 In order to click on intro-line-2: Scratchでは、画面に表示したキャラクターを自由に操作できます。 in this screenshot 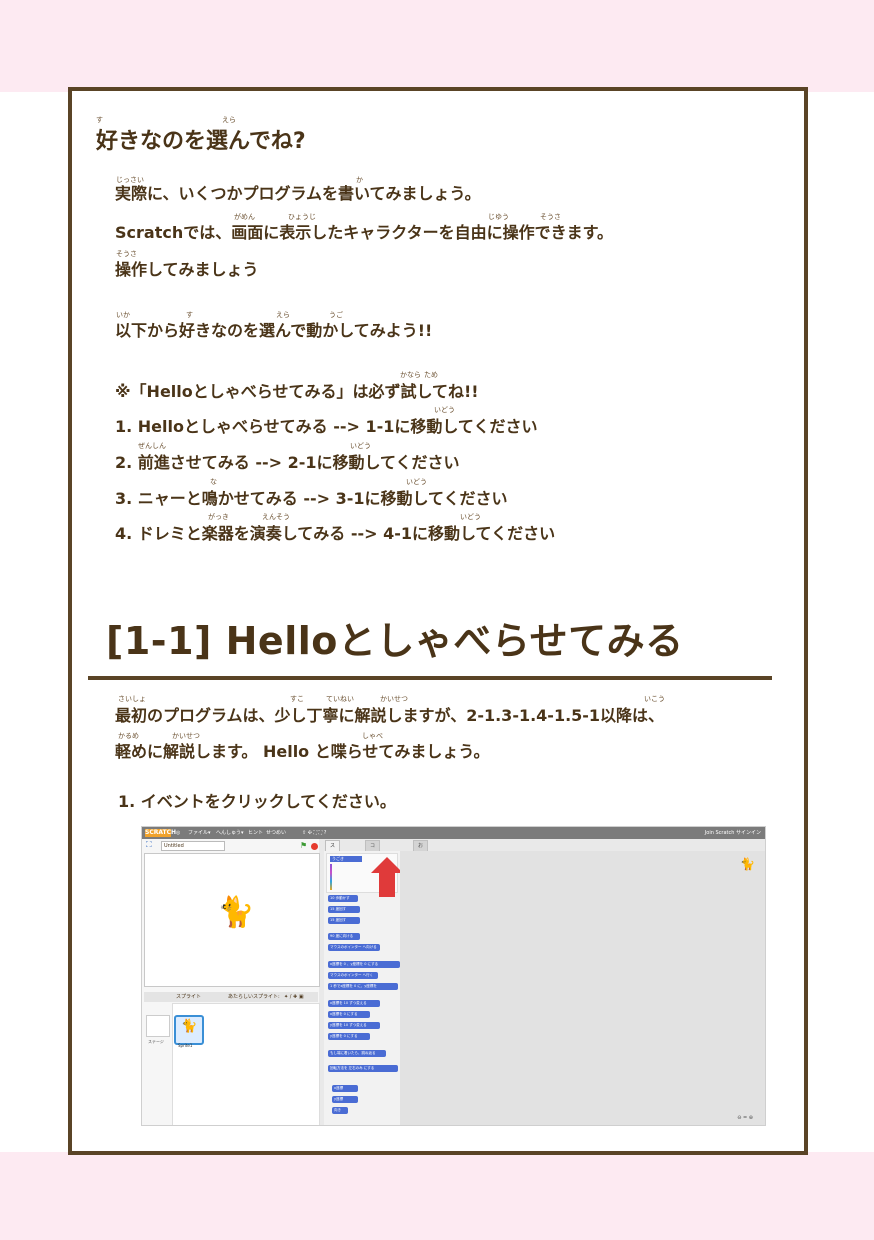, I will do `click(364, 232)`.